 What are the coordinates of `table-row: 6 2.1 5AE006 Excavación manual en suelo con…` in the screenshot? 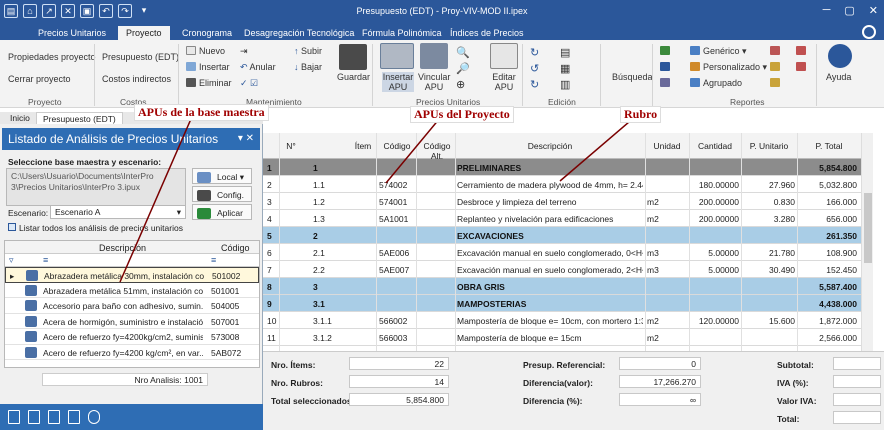 It's located at (562, 252).